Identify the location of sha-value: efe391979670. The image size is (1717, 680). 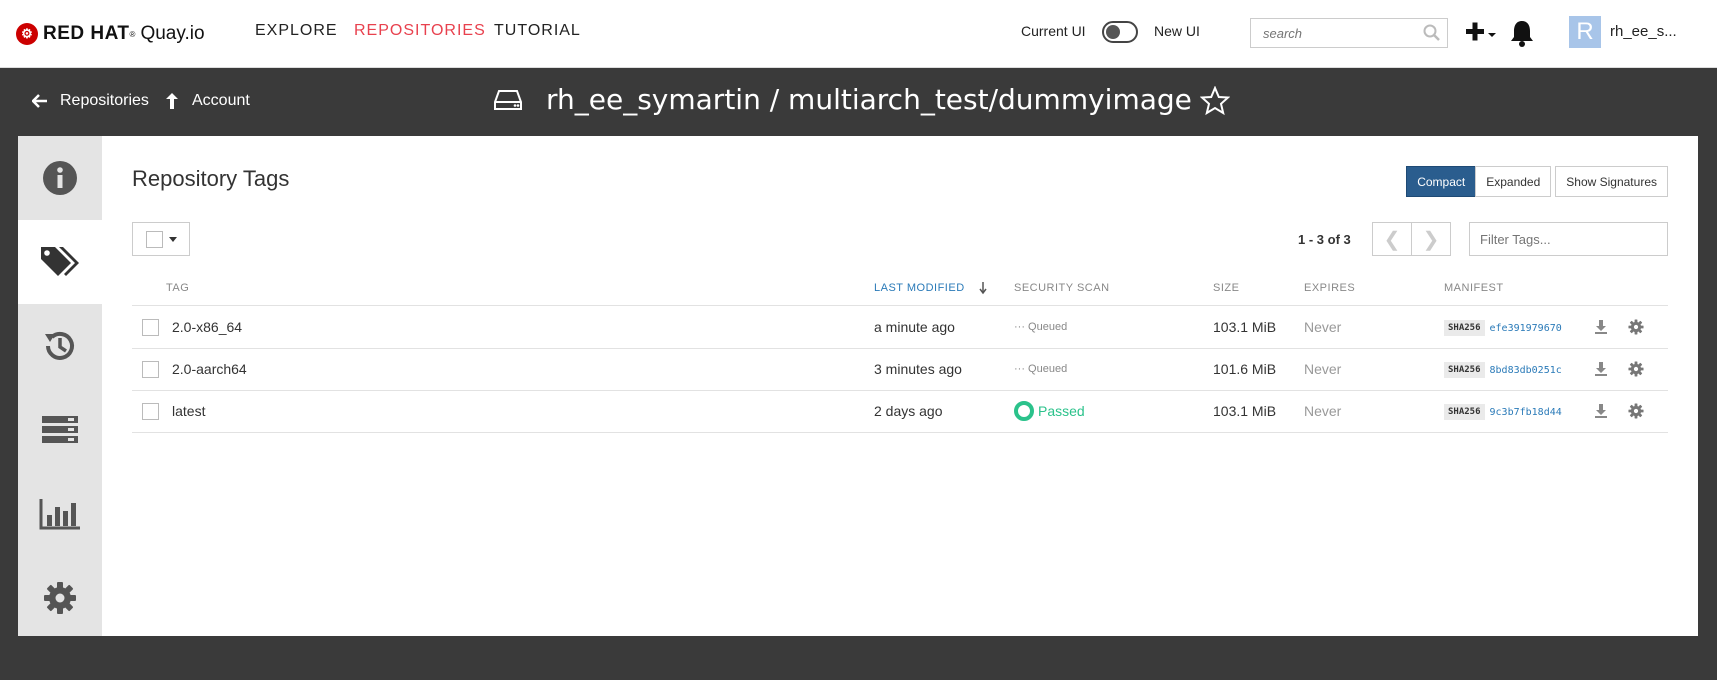
(1526, 328).